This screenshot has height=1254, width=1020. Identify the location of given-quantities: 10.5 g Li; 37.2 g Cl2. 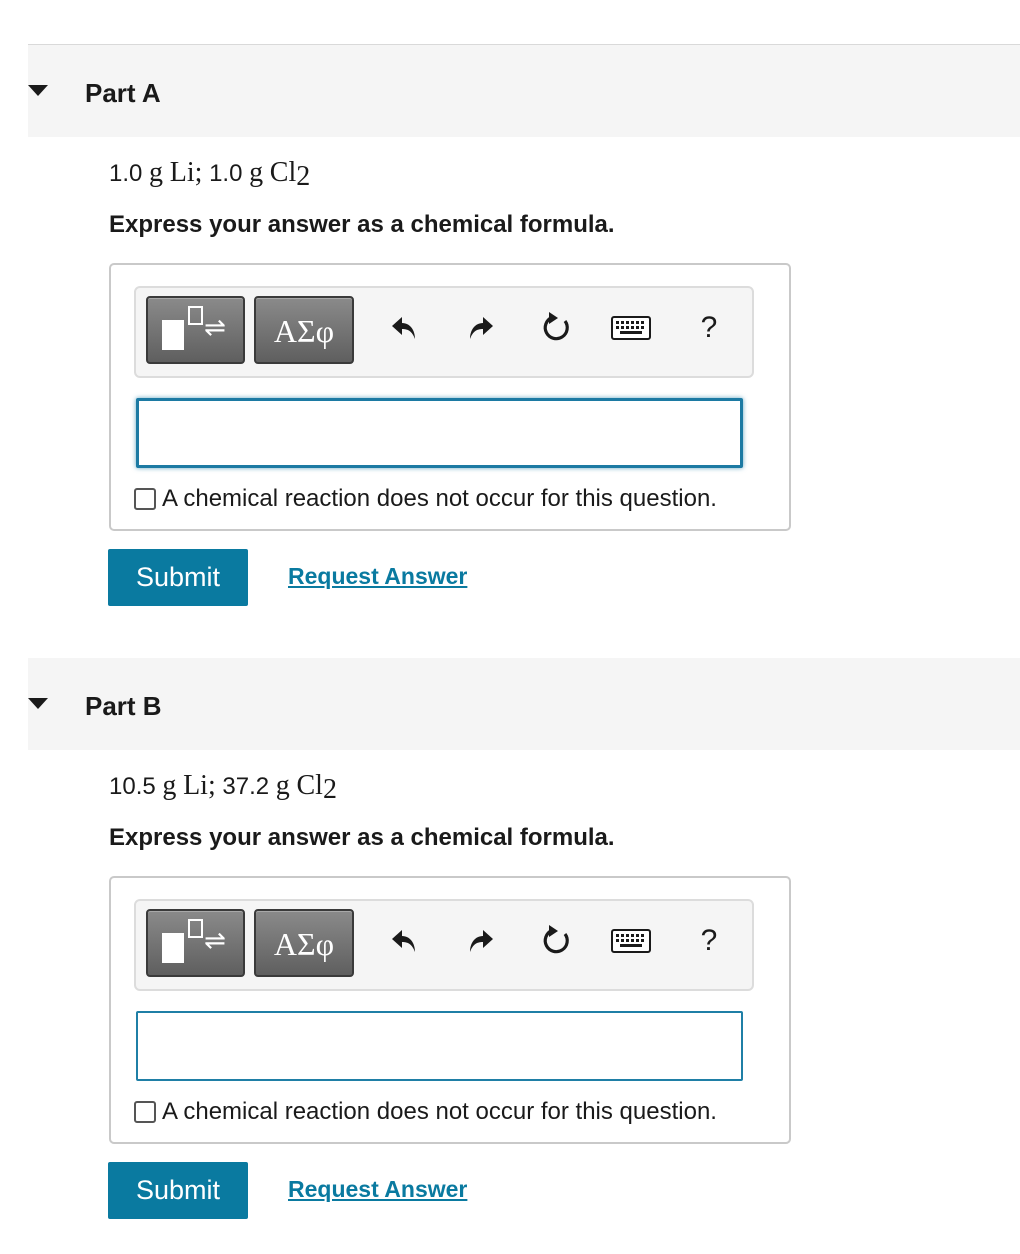
(223, 788).